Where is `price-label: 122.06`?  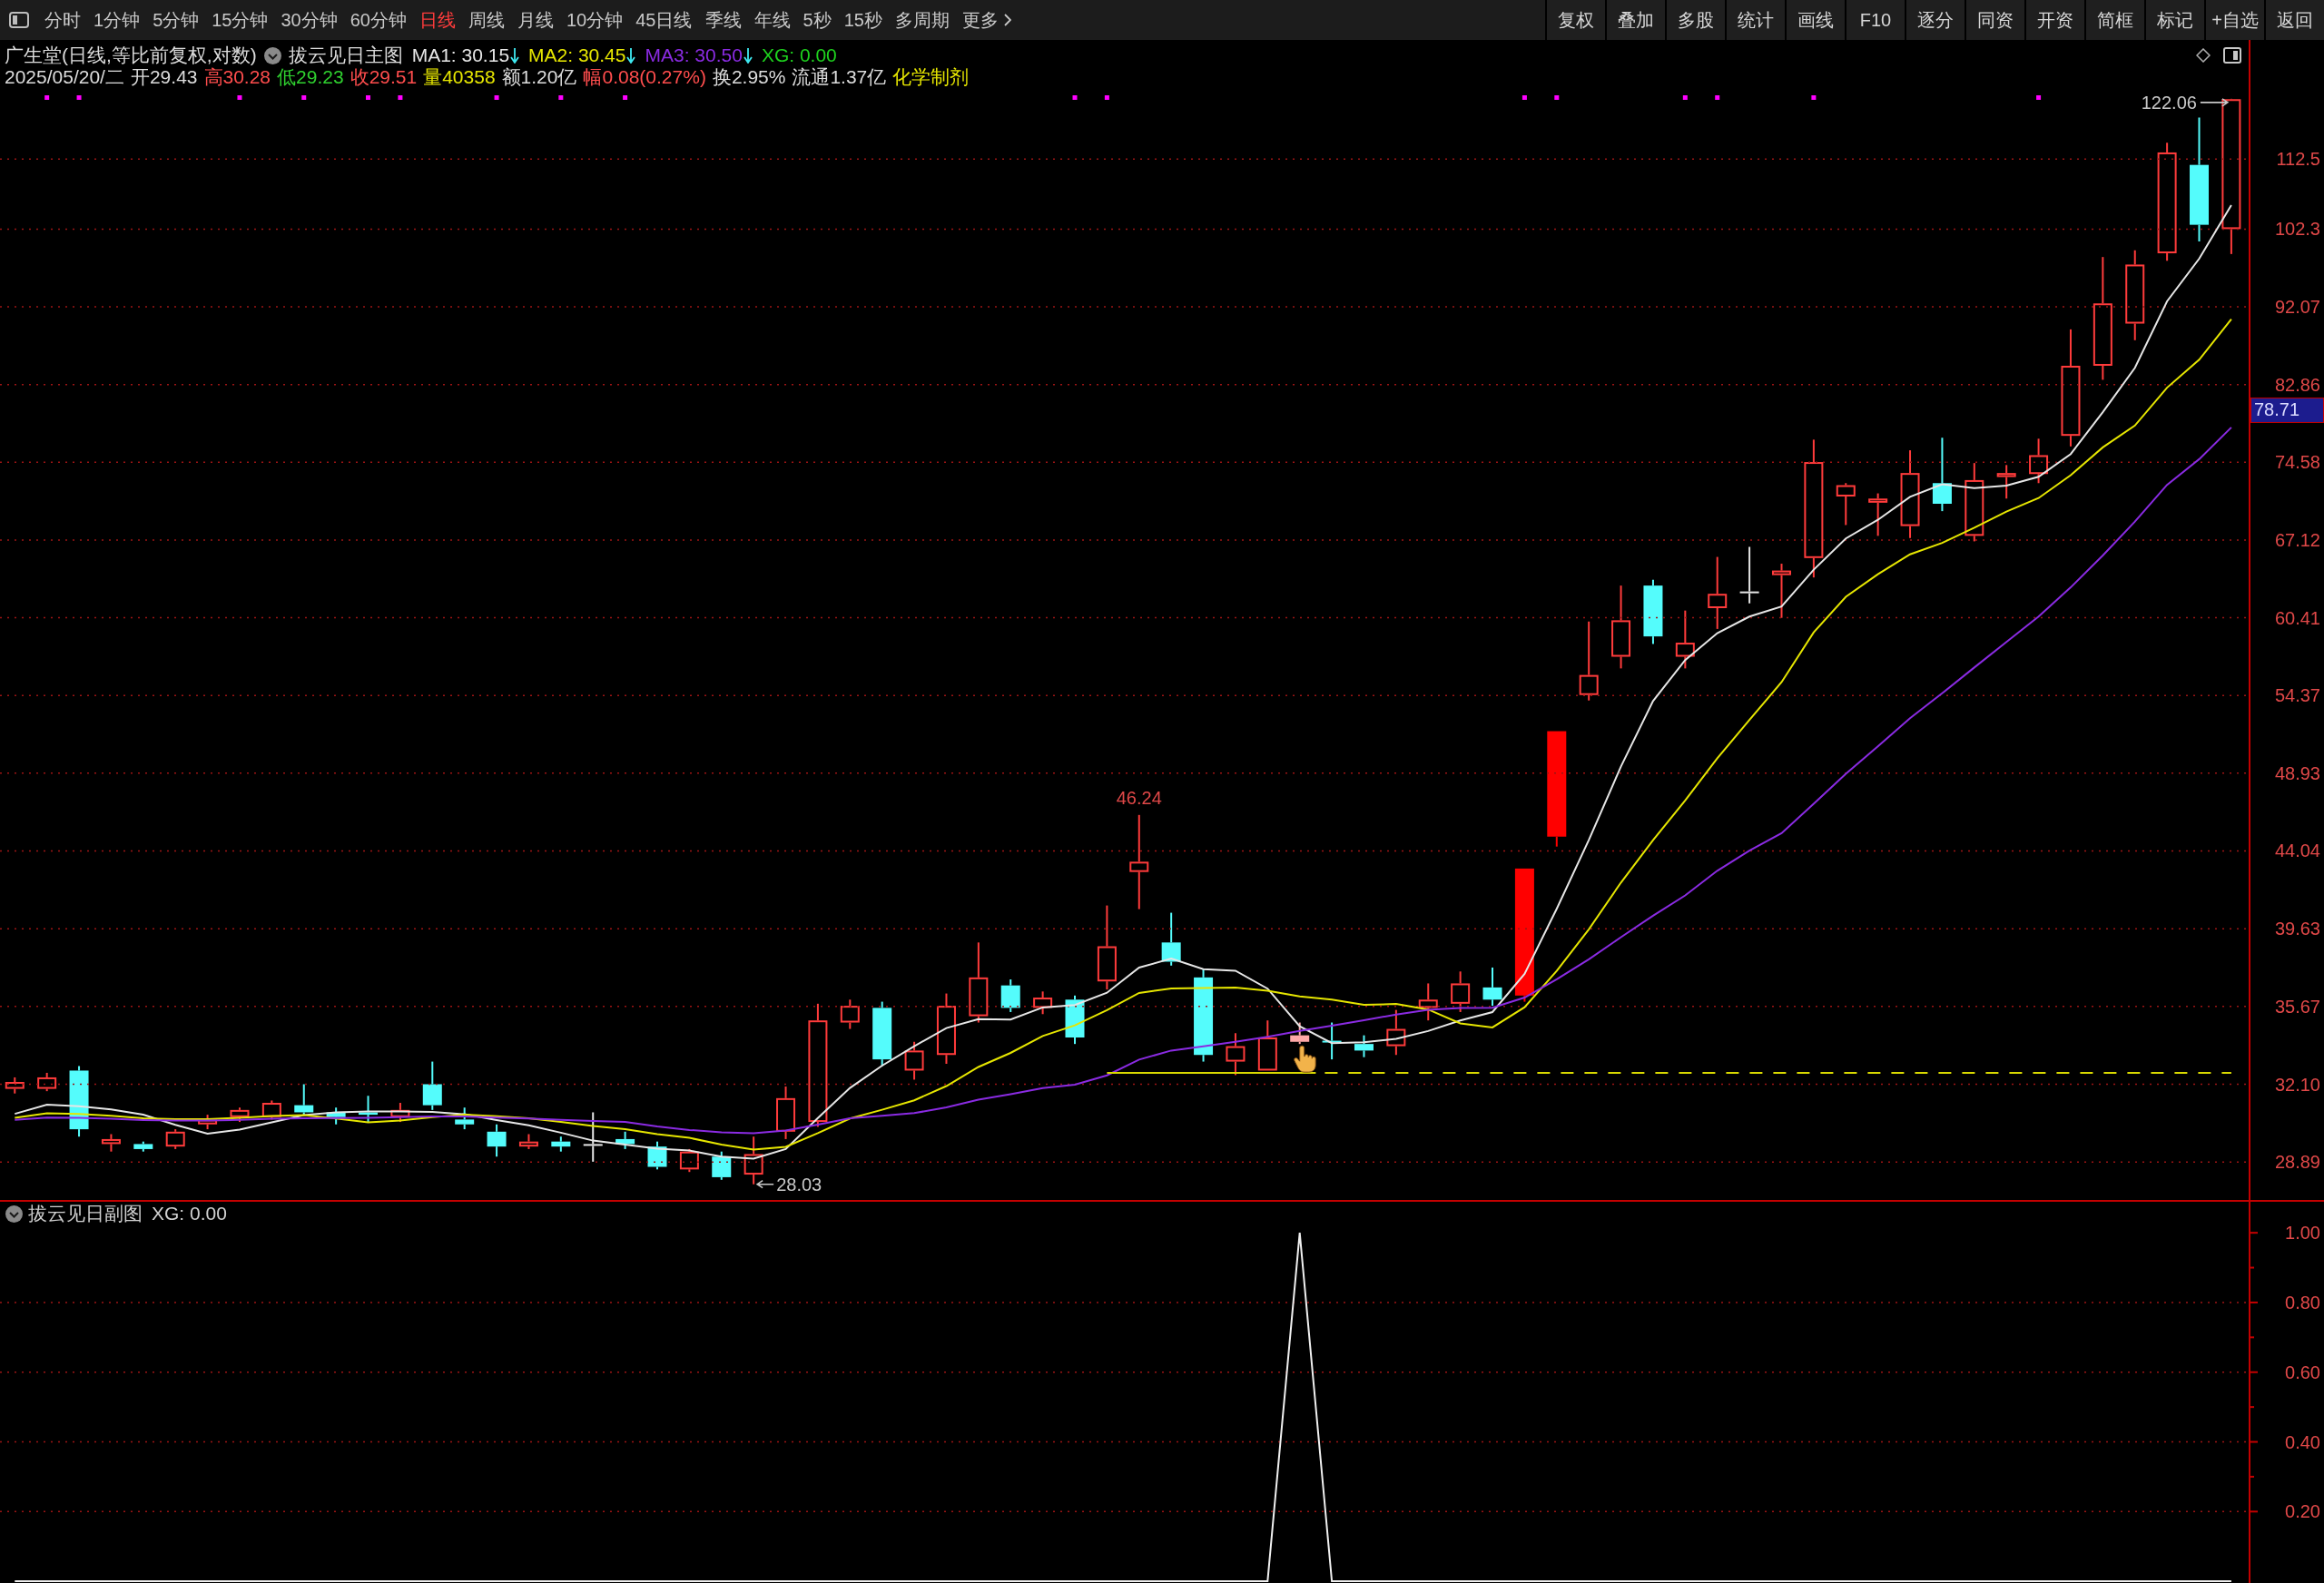
price-label: 122.06 is located at coordinates (2169, 102).